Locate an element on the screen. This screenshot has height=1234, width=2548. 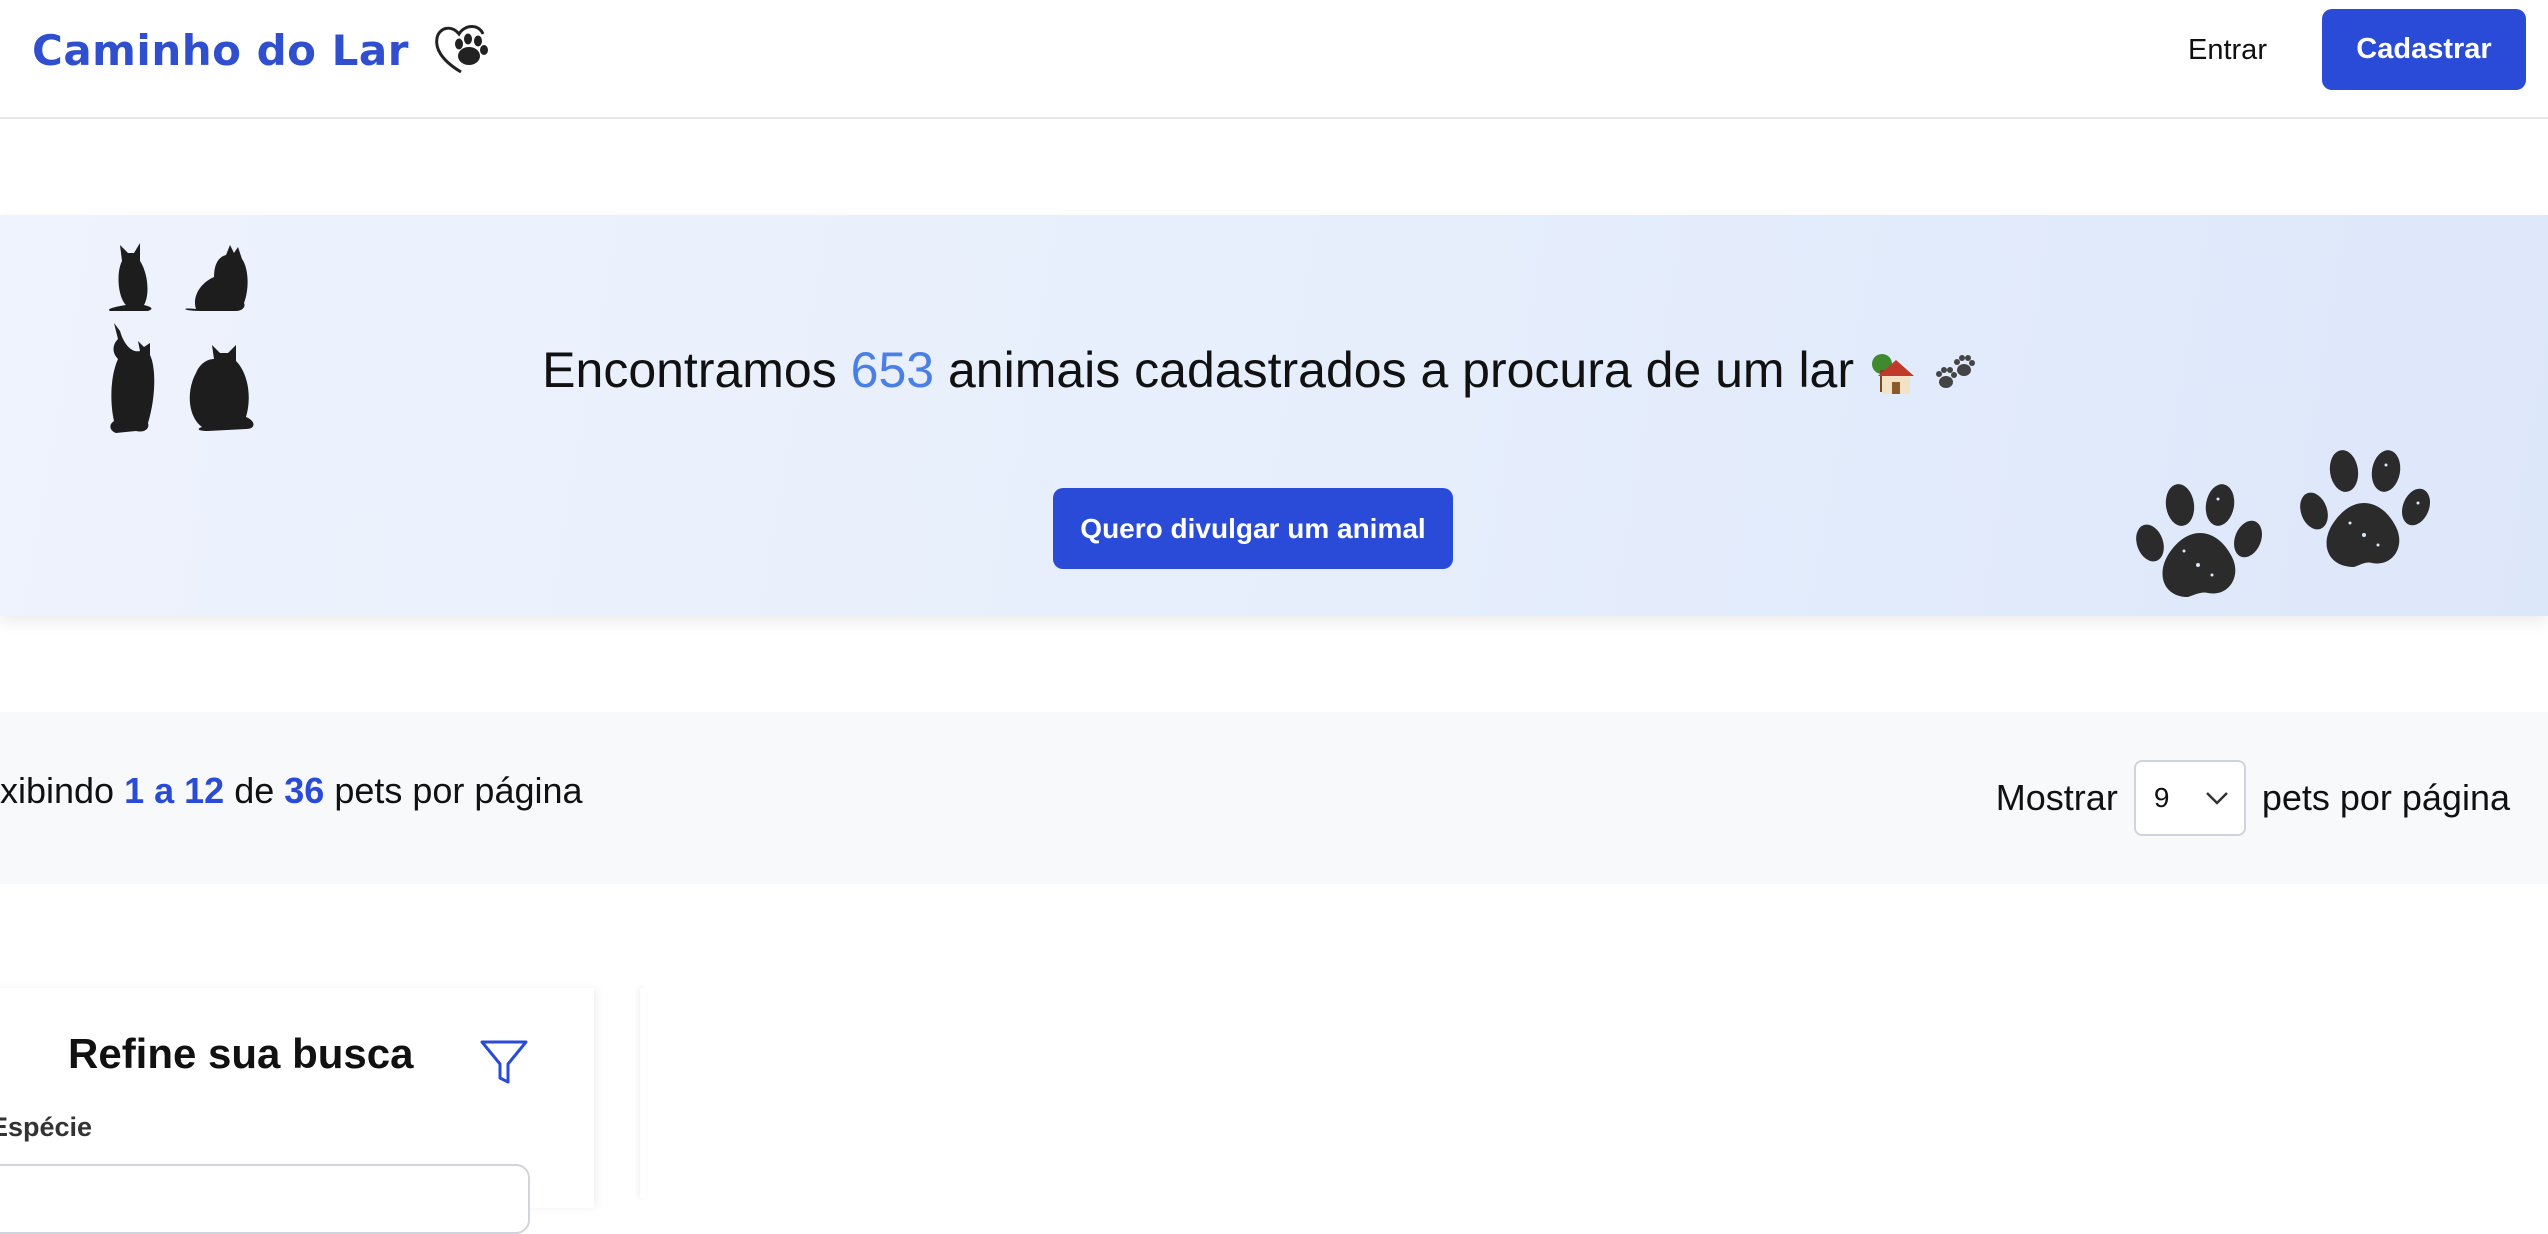
results-prefix: xibindo is located at coordinates (57, 790).